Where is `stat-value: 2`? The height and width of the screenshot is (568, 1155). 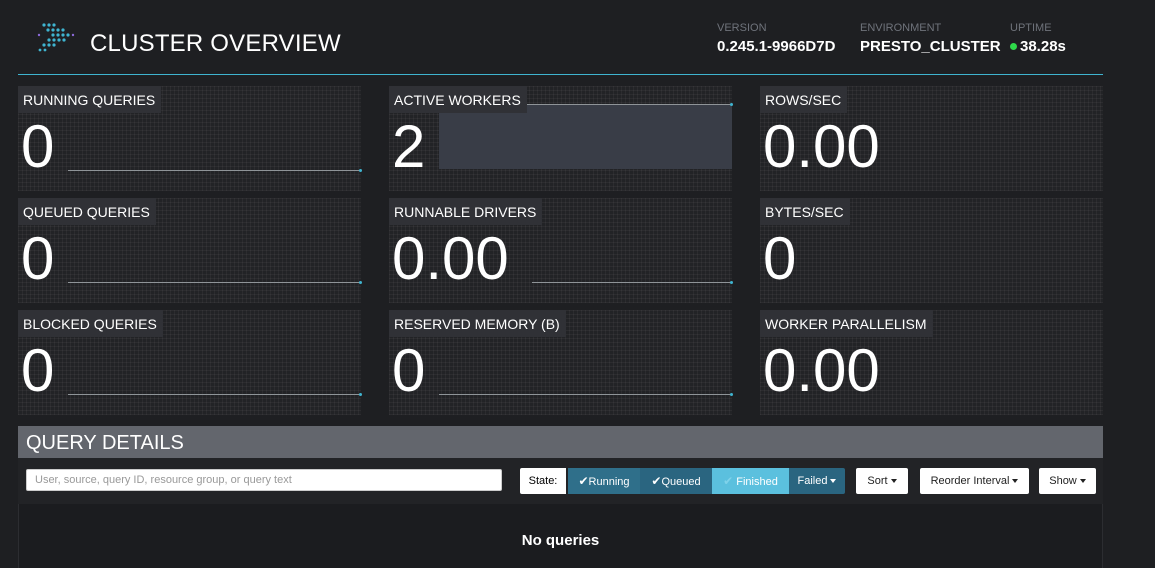
stat-value: 2 is located at coordinates (409, 146).